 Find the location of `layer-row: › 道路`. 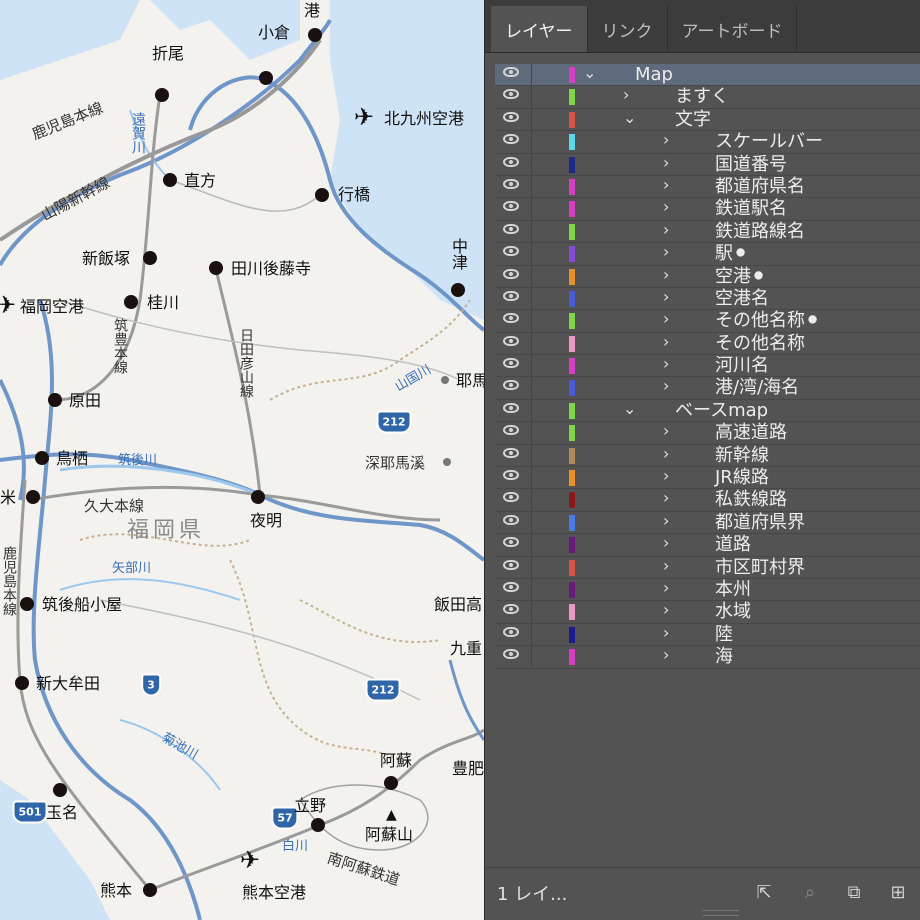

layer-row: › 道路 is located at coordinates (707, 545).